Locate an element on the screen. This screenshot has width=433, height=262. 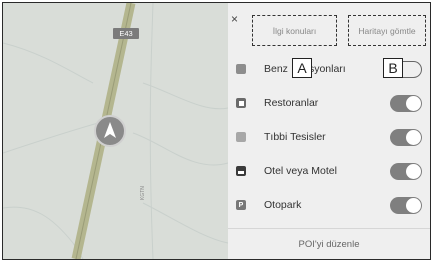
tab-points-of-interest: İlgi konuları is located at coordinates (294, 30).